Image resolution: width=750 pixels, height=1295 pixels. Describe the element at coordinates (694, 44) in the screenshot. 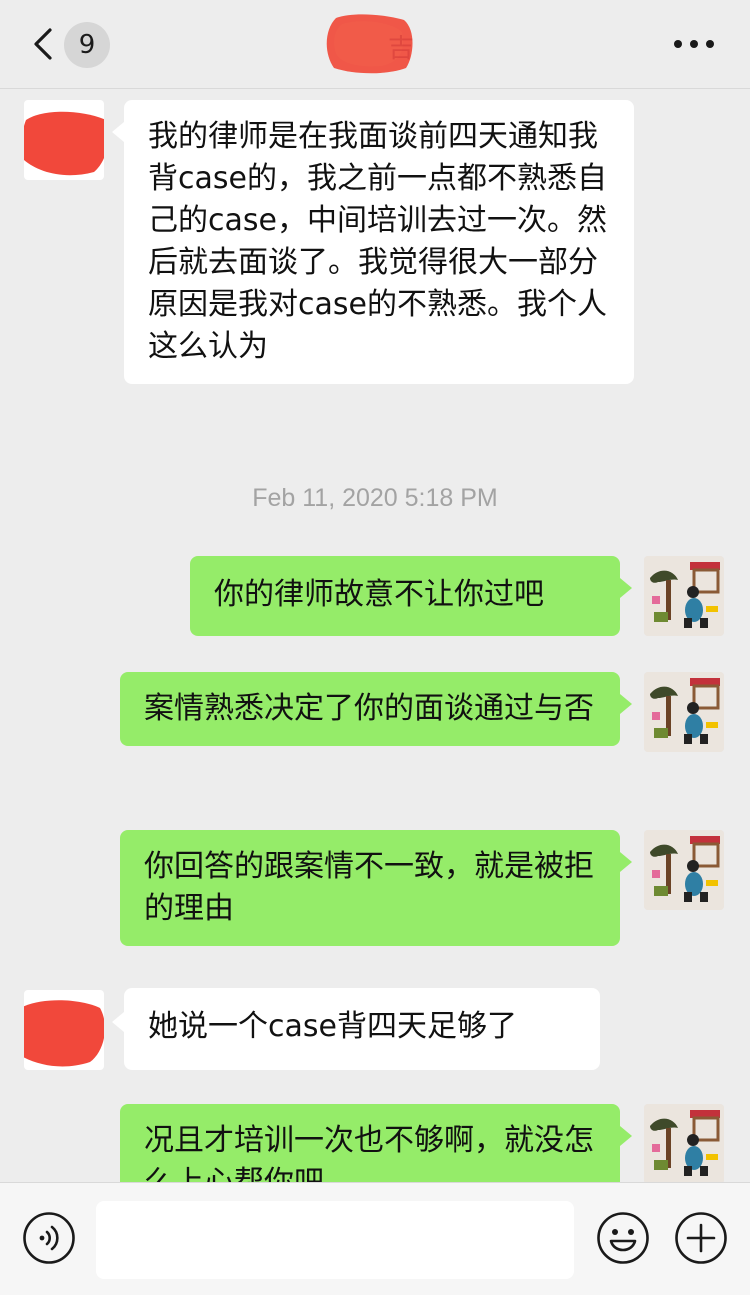

I see `more-options-button` at that location.